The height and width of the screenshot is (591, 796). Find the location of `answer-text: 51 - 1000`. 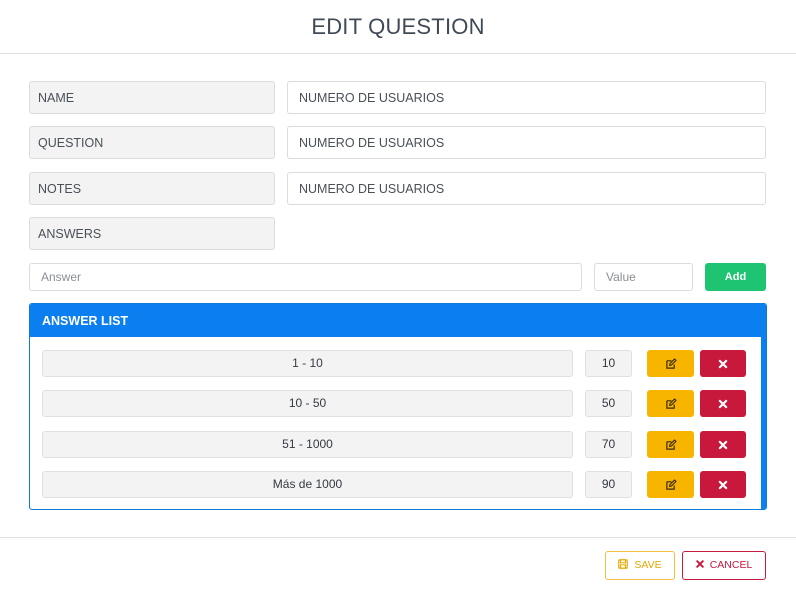

answer-text: 51 - 1000 is located at coordinates (307, 444).